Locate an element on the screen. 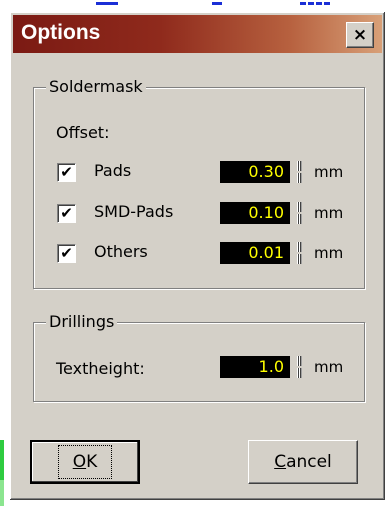 The image size is (390, 506). others-label: Others is located at coordinates (121, 251).